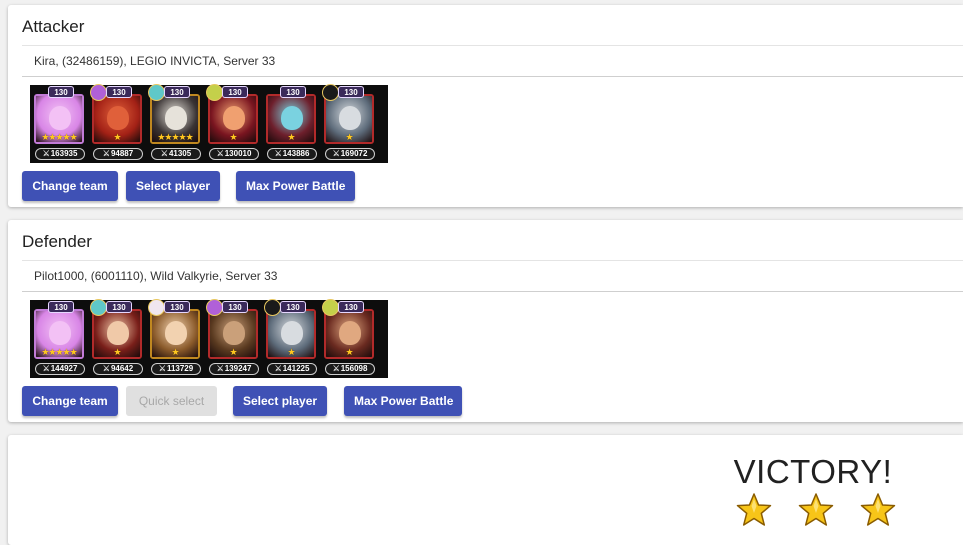  Describe the element at coordinates (350, 154) in the screenshot. I see `hero-power: ⚔169072` at that location.